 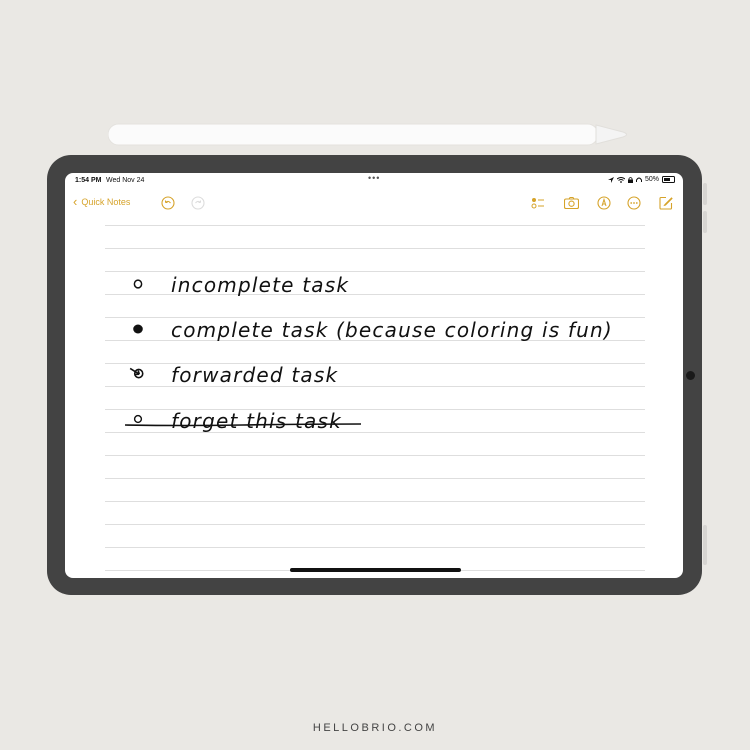 What do you see at coordinates (610, 179) in the screenshot?
I see `location-icon` at bounding box center [610, 179].